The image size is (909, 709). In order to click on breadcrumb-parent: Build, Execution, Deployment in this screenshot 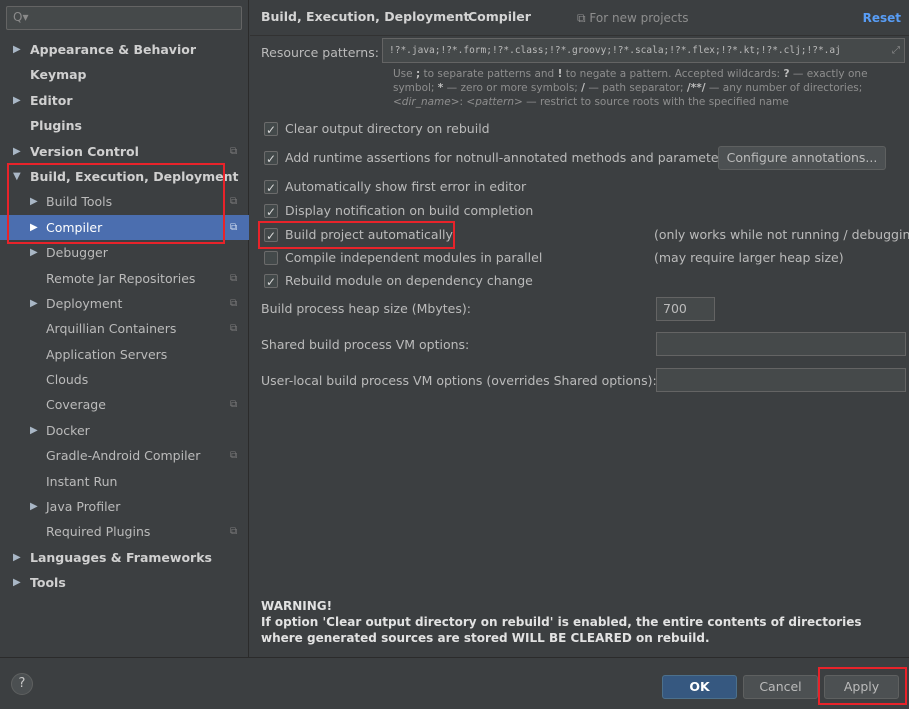, I will do `click(365, 16)`.